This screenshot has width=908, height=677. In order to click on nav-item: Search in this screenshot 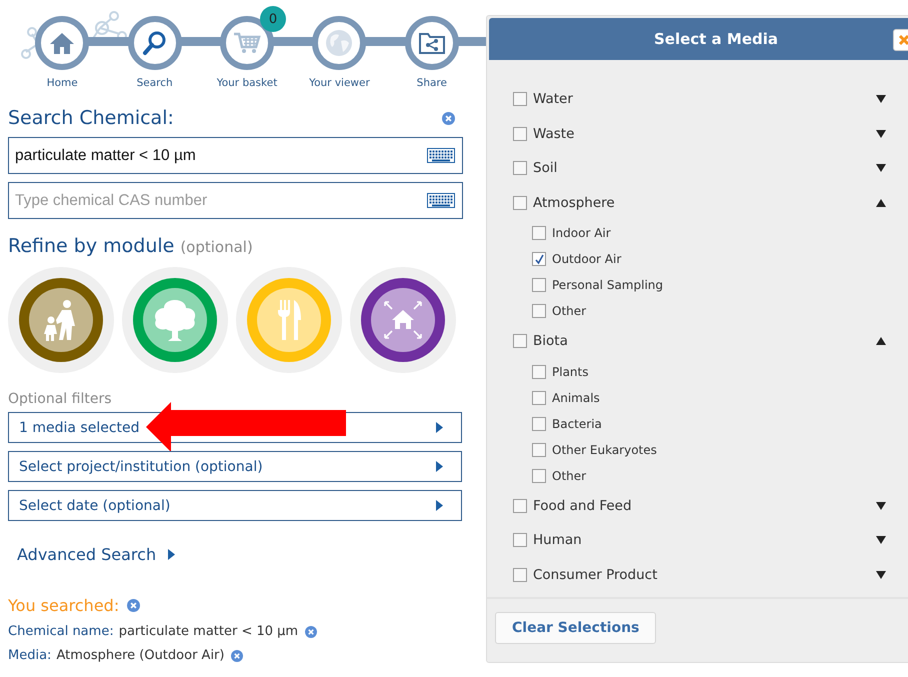, I will do `click(154, 47)`.